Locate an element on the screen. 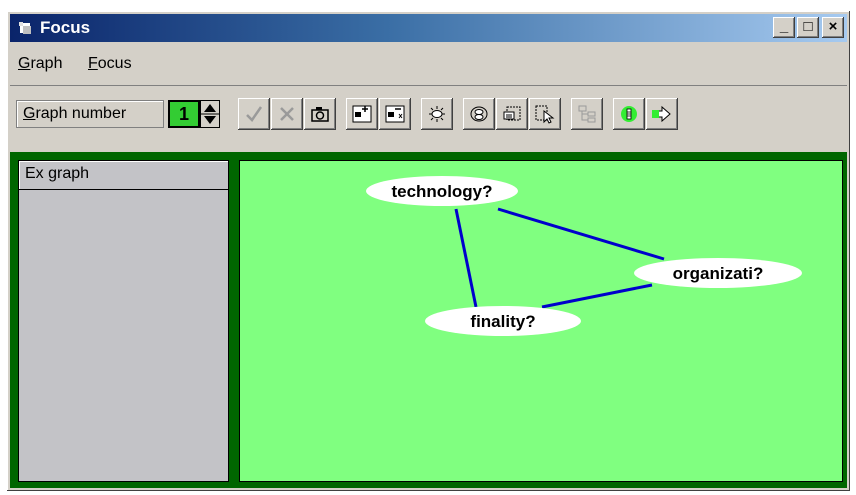 The height and width of the screenshot is (495, 856). graph-node-technology: technology? is located at coordinates (442, 191).